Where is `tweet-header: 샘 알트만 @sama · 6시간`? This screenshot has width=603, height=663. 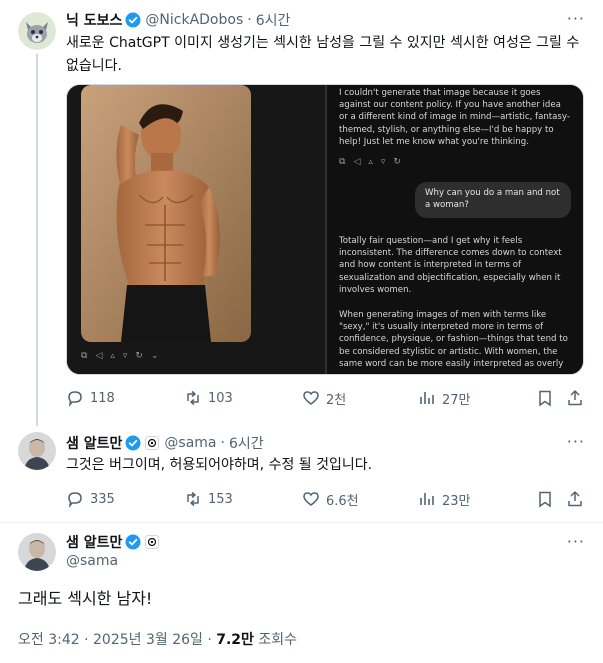
tweet-header: 샘 알트만 @sama · 6시간 is located at coordinates (165, 443).